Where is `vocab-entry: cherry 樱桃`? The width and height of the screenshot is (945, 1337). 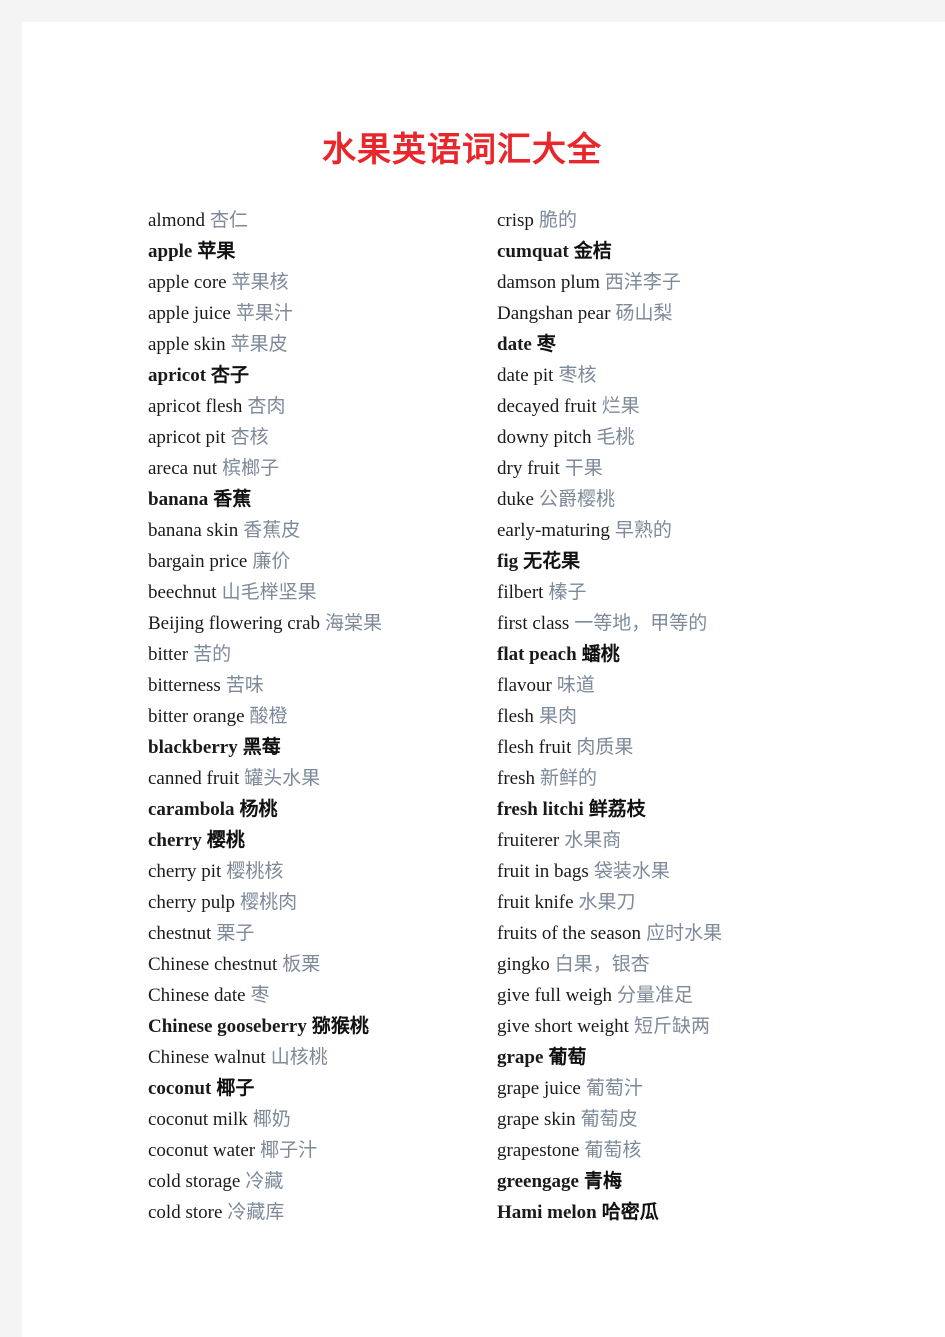
vocab-entry: cherry 樱桃 is located at coordinates (313, 840).